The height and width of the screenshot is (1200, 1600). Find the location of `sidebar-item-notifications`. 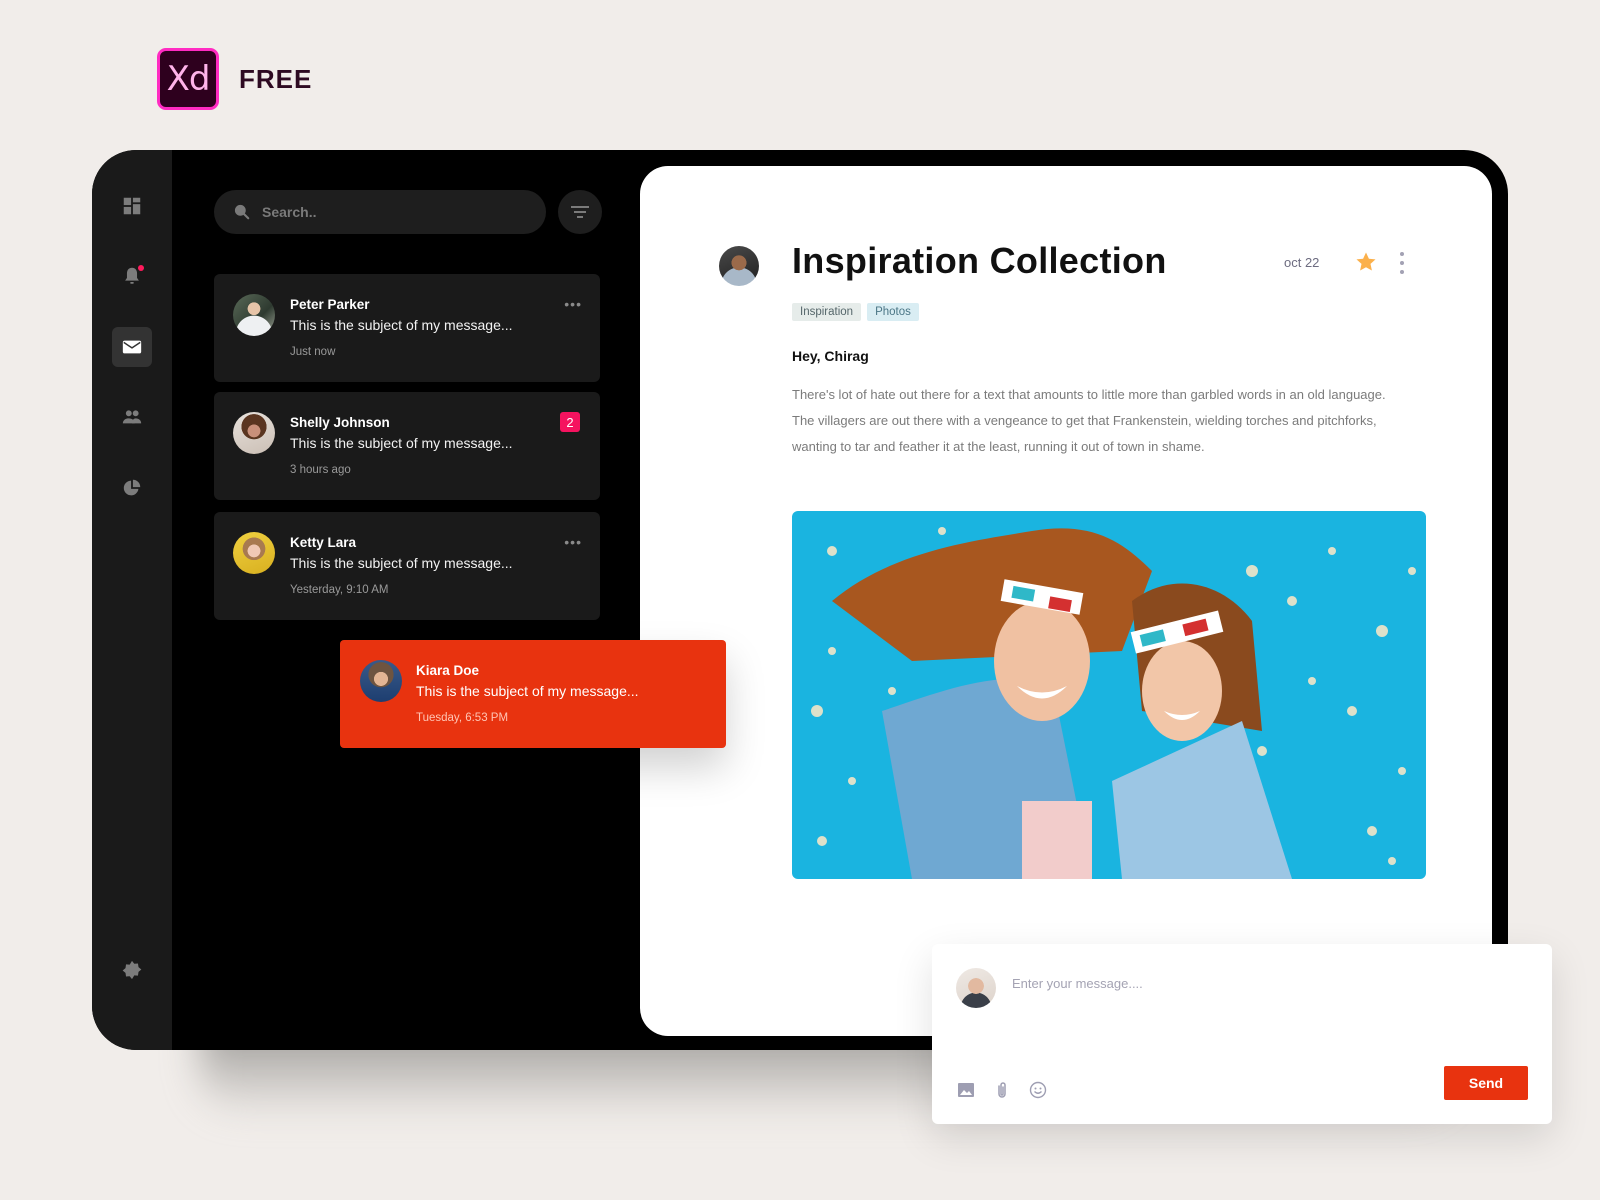

sidebar-item-notifications is located at coordinates (132, 276).